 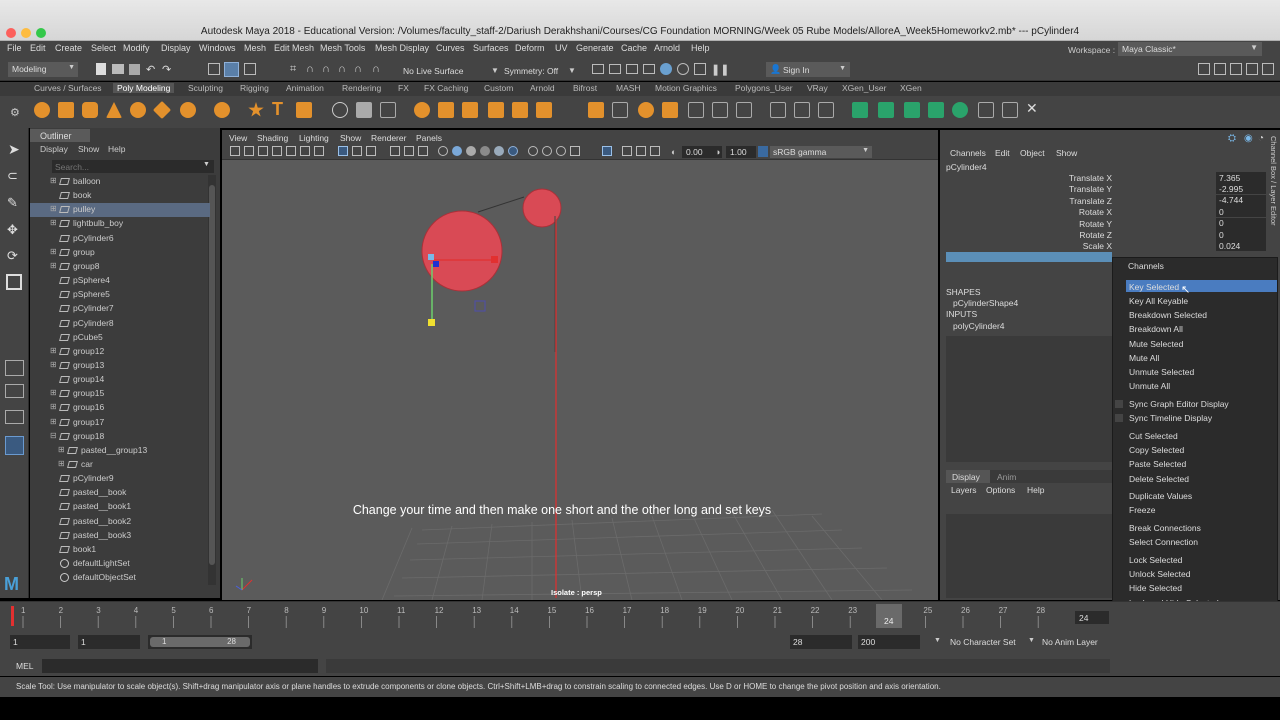 I want to click on context-menu-unlock-selected: Unlock Selected, so click(x=1159, y=574).